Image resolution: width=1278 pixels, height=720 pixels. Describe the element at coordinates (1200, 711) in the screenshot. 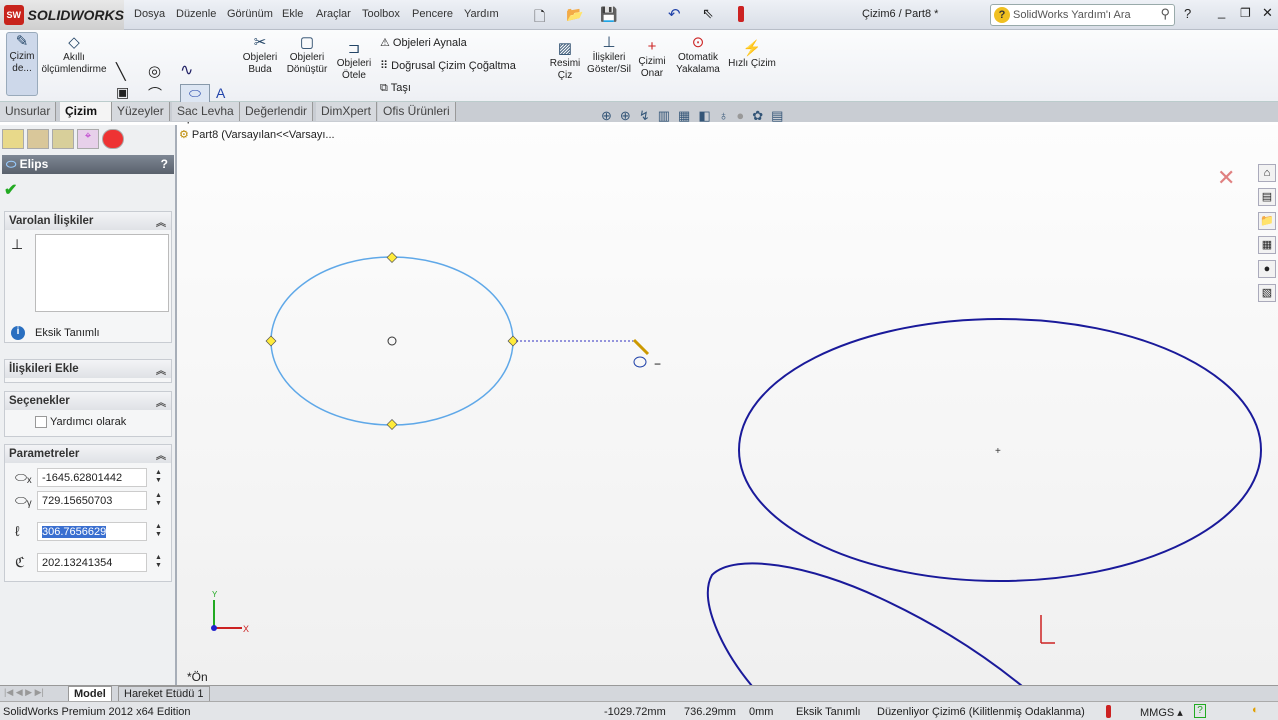

I see `quick-tips-icon: ?` at that location.